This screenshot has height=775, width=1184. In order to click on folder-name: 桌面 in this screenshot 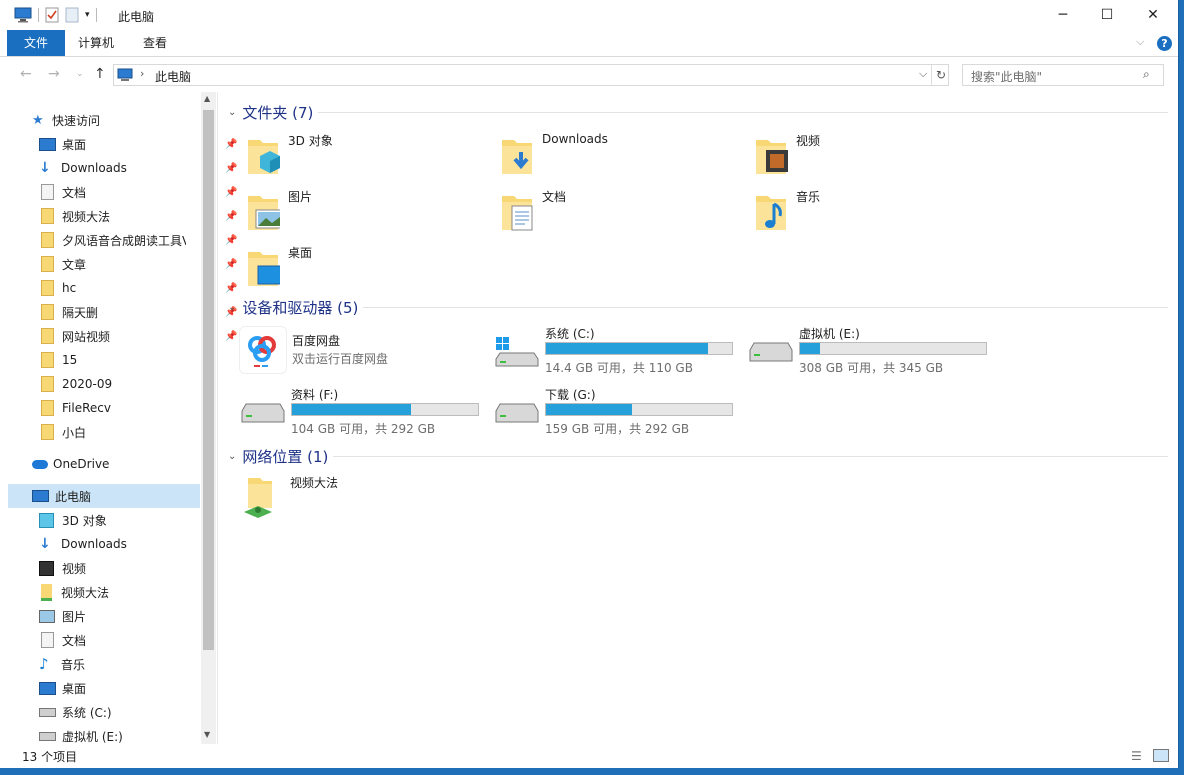, I will do `click(300, 253)`.